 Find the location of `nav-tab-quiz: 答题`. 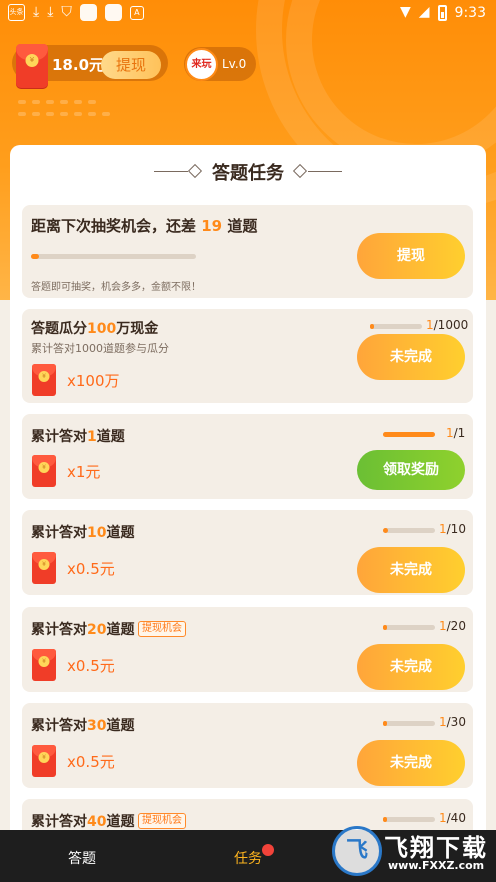

nav-tab-quiz: 答题 is located at coordinates (82, 858).